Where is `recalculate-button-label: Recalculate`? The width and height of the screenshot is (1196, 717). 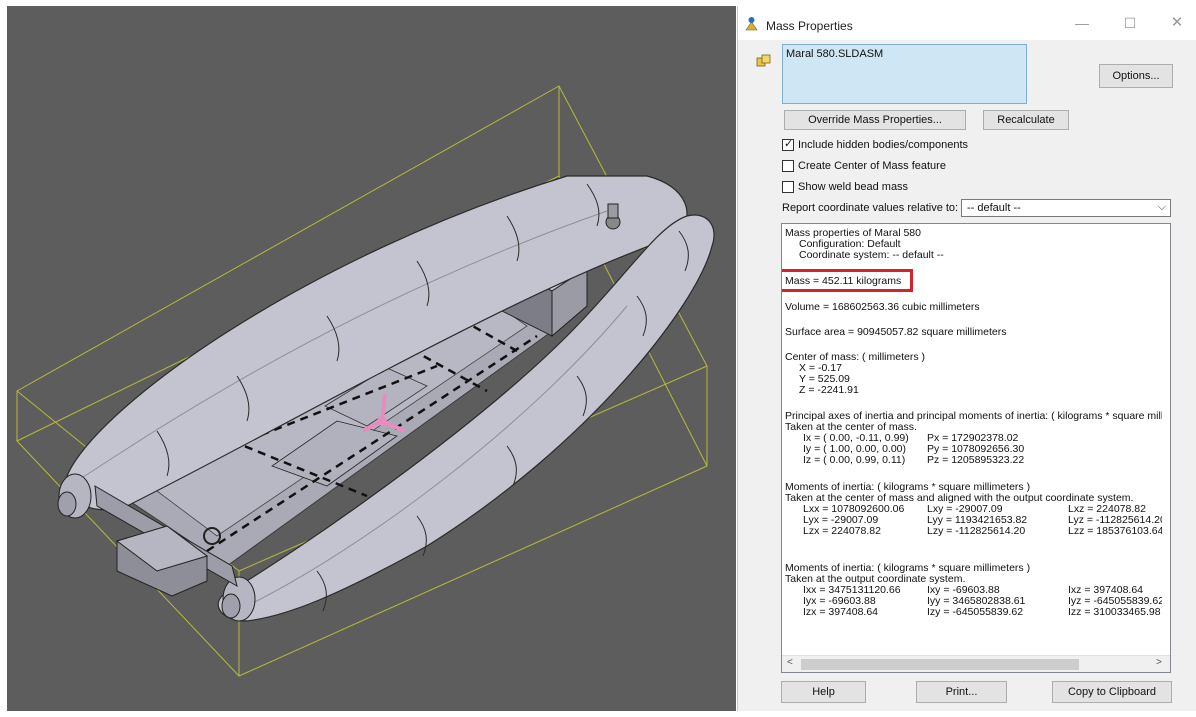
recalculate-button-label: Recalculate is located at coordinates (1026, 120).